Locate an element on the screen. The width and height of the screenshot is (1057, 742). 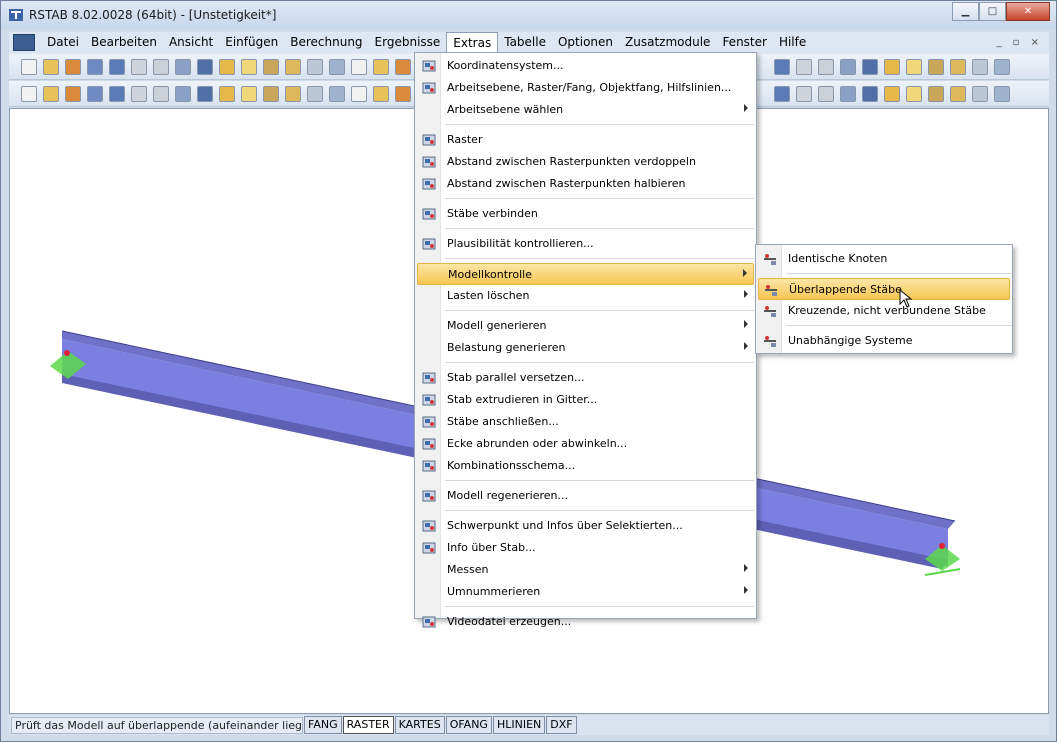
close-button: ✕ is located at coordinates (1028, 11).